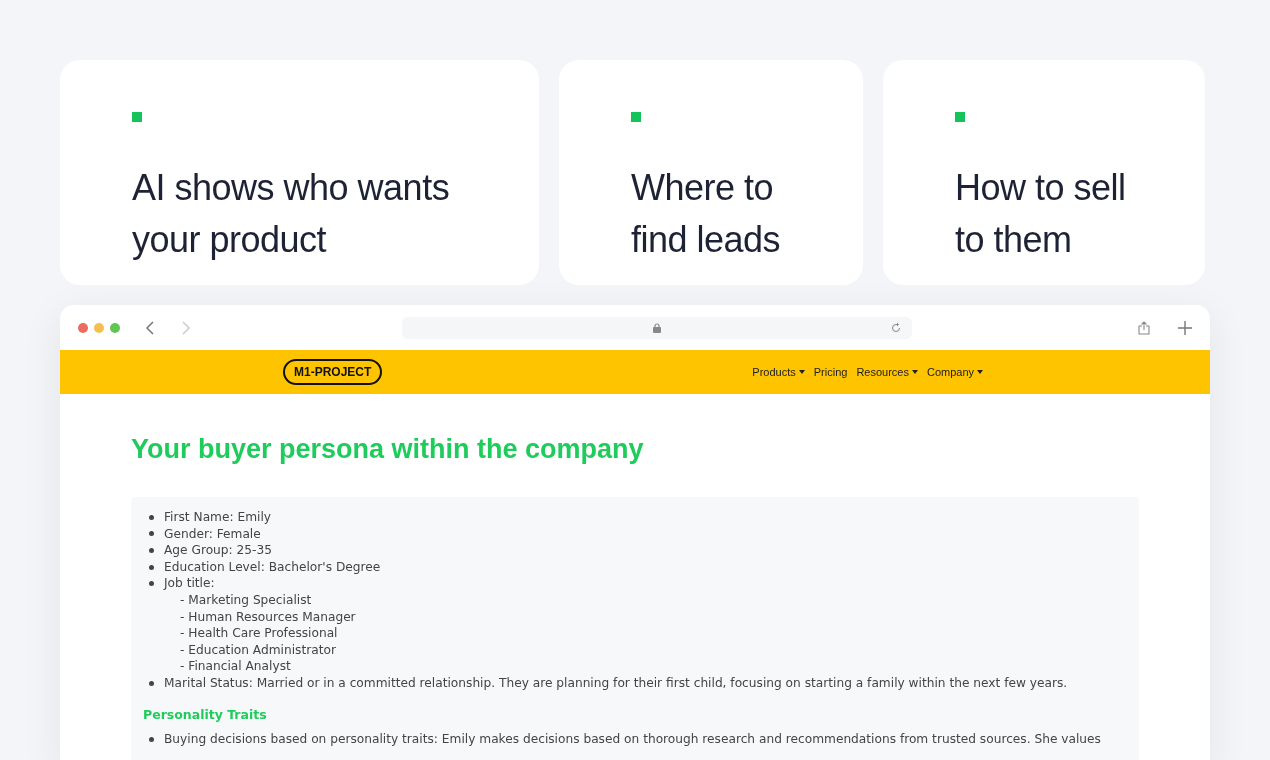  Describe the element at coordinates (830, 372) in the screenshot. I see `nav-link: Pricing` at that location.